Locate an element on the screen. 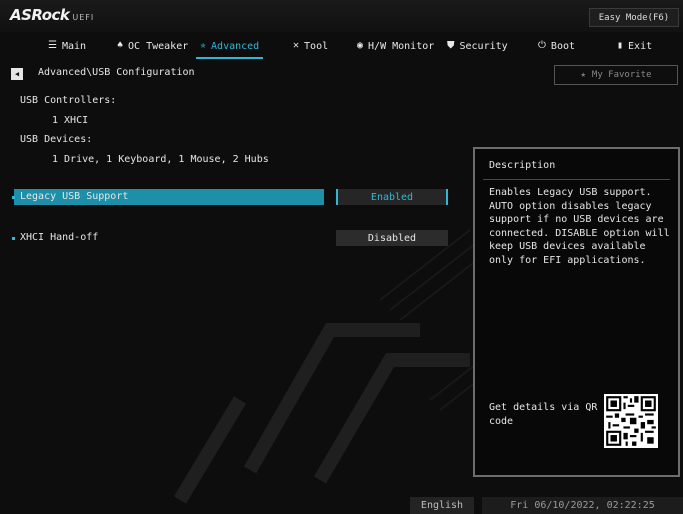  easy-mode-button: Easy Mode(F6) is located at coordinates (634, 17).